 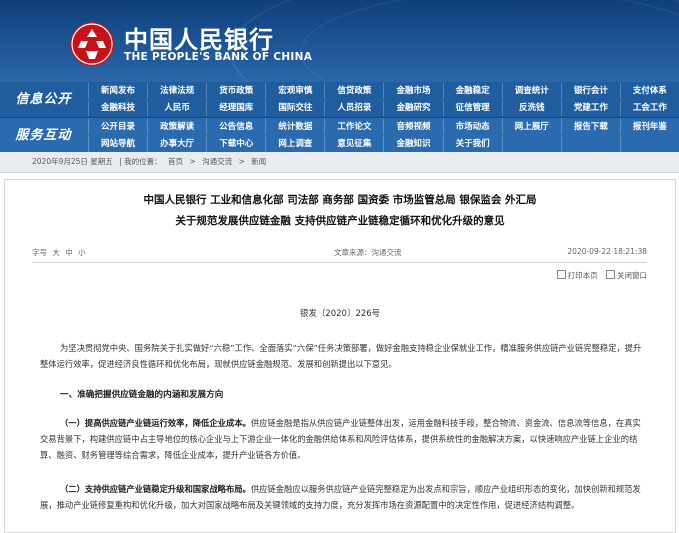 I want to click on article-source: 文章来源：沟通交流, so click(x=368, y=252).